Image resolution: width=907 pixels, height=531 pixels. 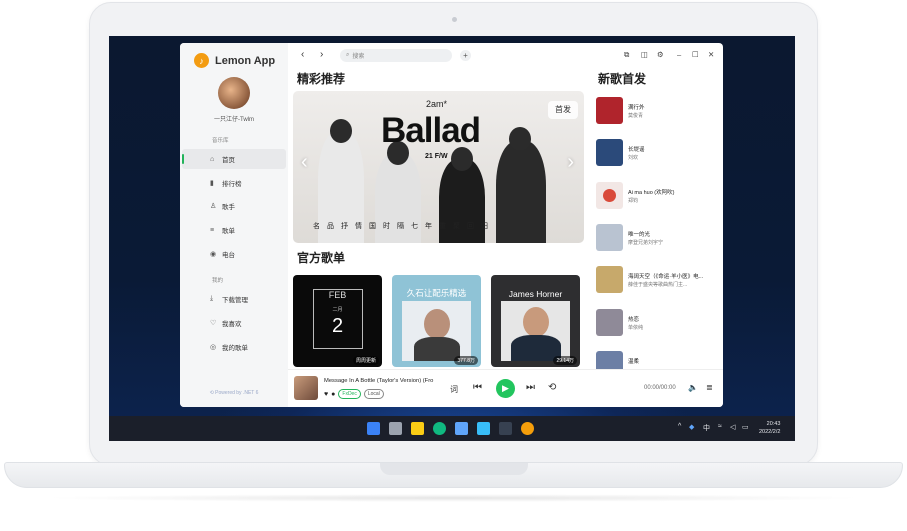 I want to click on song-title: 温柔, so click(x=634, y=362).